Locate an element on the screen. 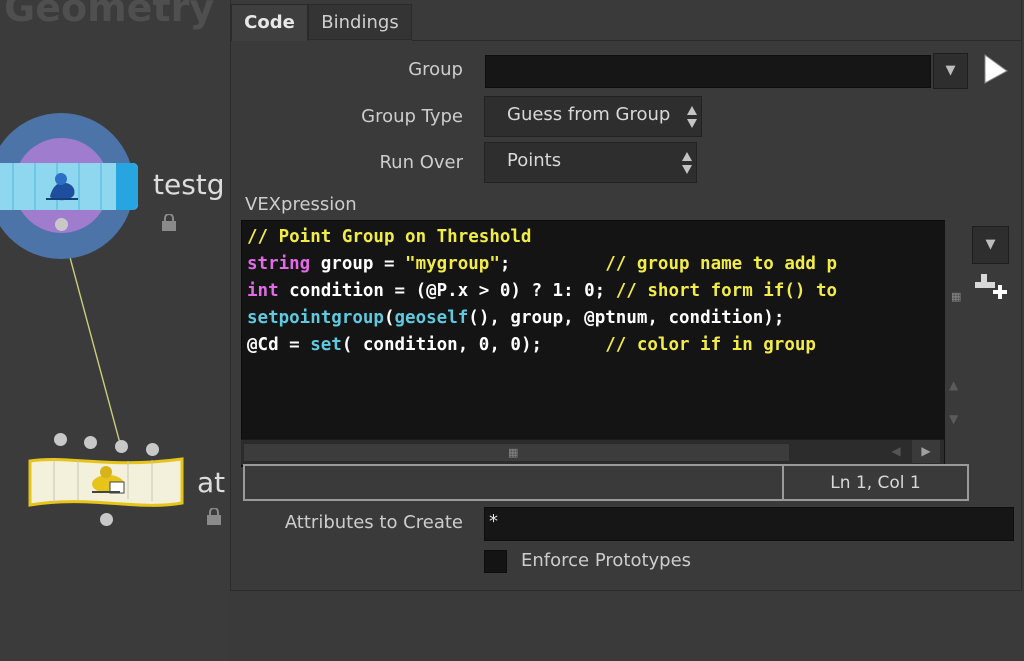 The height and width of the screenshot is (661, 1024). enforce-prototypes-label: Enforce Prototypes is located at coordinates (606, 560).